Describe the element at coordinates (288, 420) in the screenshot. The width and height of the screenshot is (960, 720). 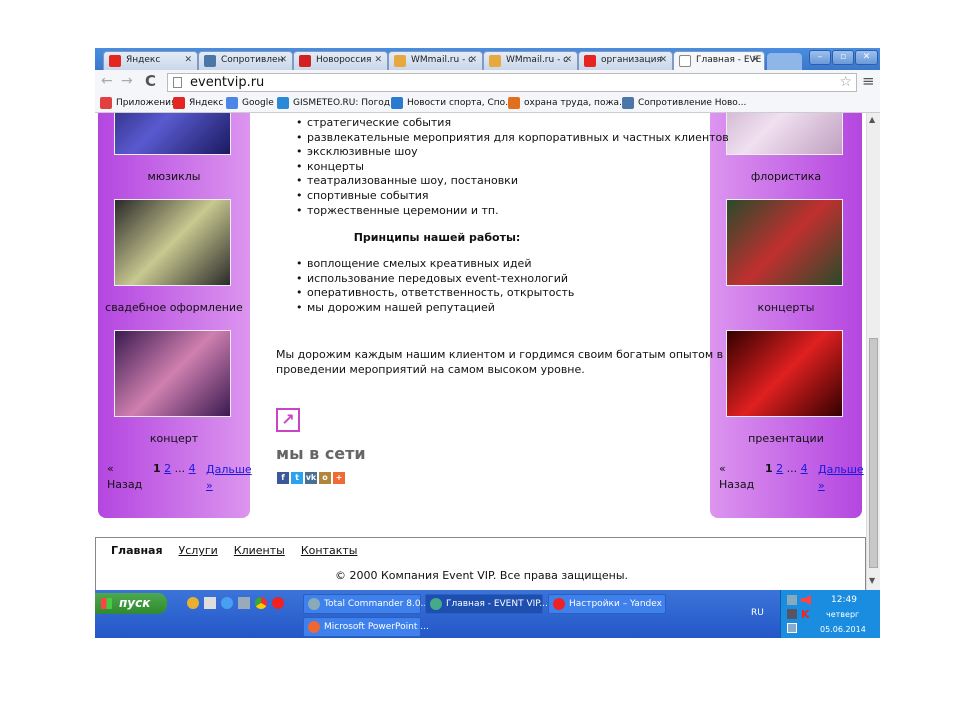
I see `share-arrow-icon: ↗` at that location.